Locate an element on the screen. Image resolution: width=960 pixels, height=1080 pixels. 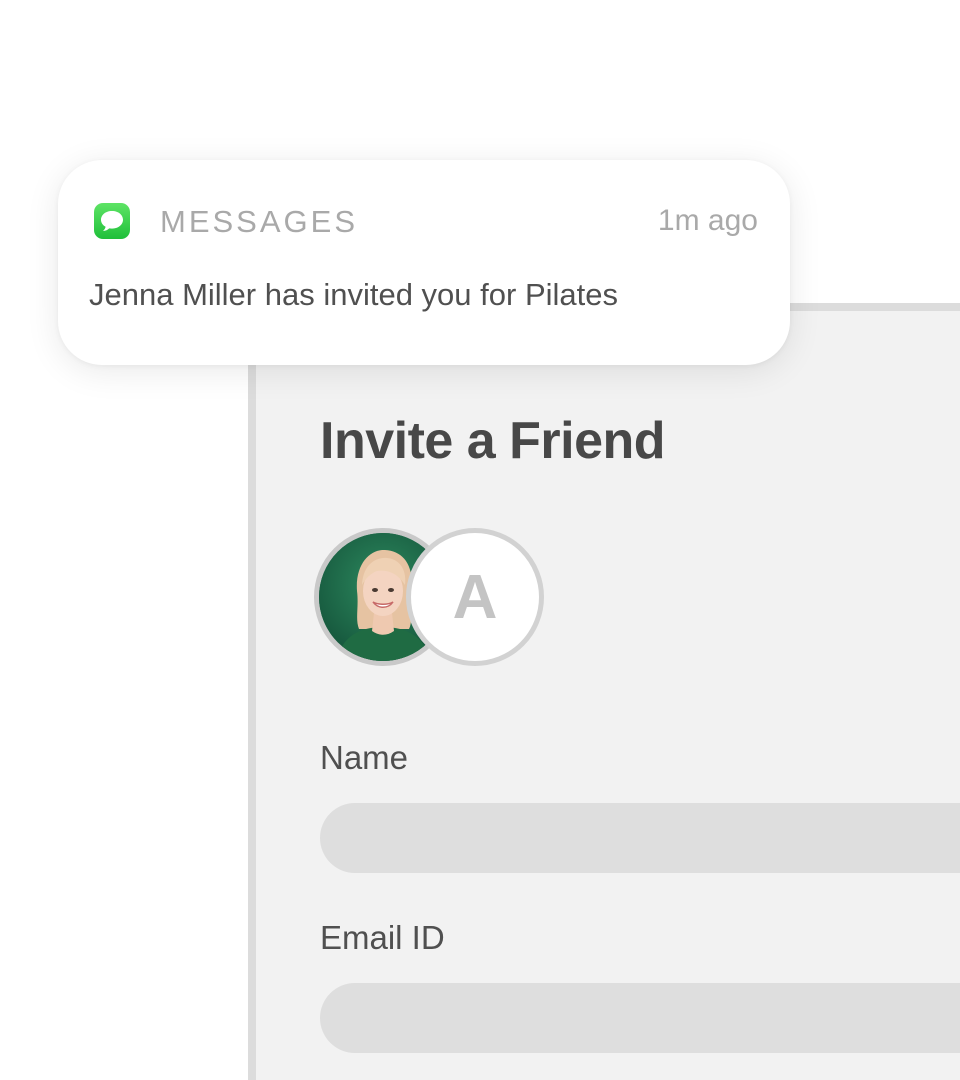
messages-icon is located at coordinates (112, 221).